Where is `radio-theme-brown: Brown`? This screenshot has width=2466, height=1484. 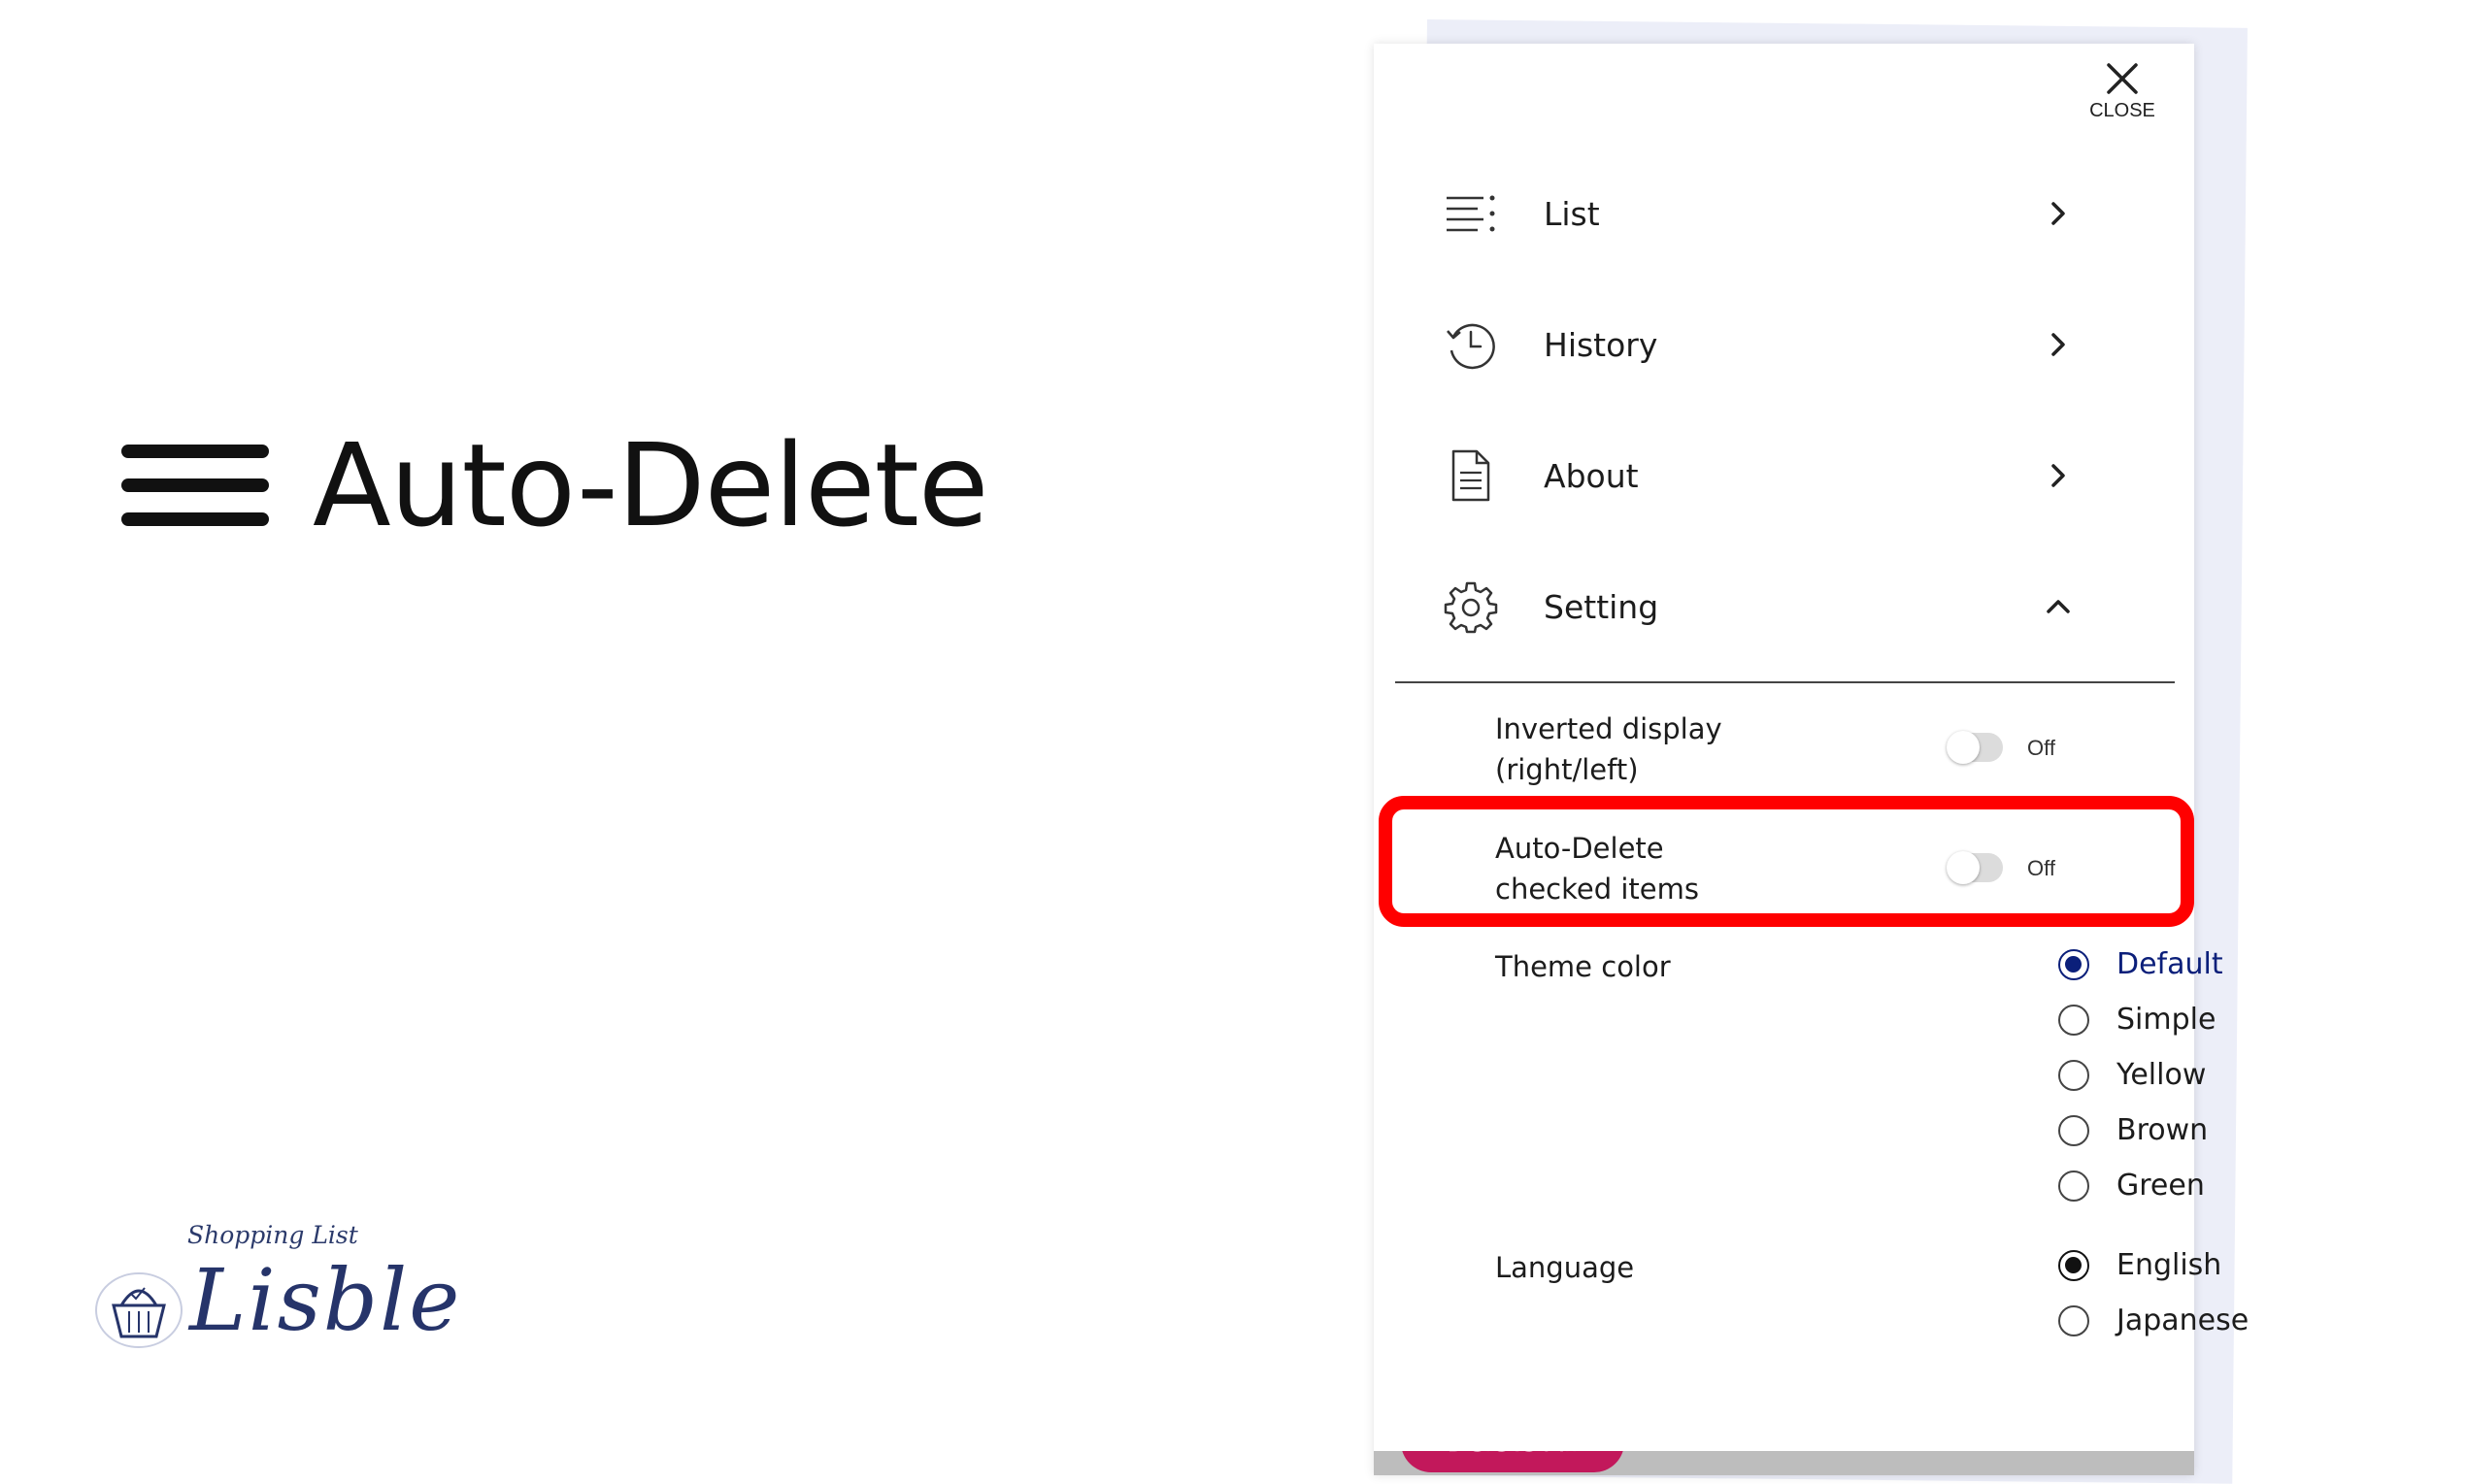 radio-theme-brown: Brown is located at coordinates (2140, 1130).